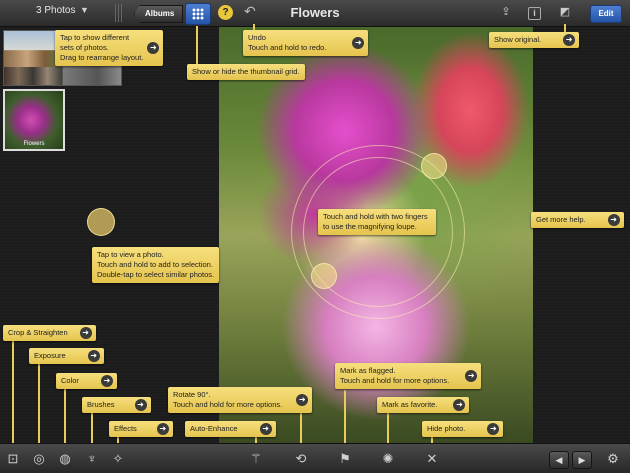 This screenshot has width=630, height=473. Describe the element at coordinates (446, 428) in the screenshot. I see `callout-text: Hide photo.` at that location.